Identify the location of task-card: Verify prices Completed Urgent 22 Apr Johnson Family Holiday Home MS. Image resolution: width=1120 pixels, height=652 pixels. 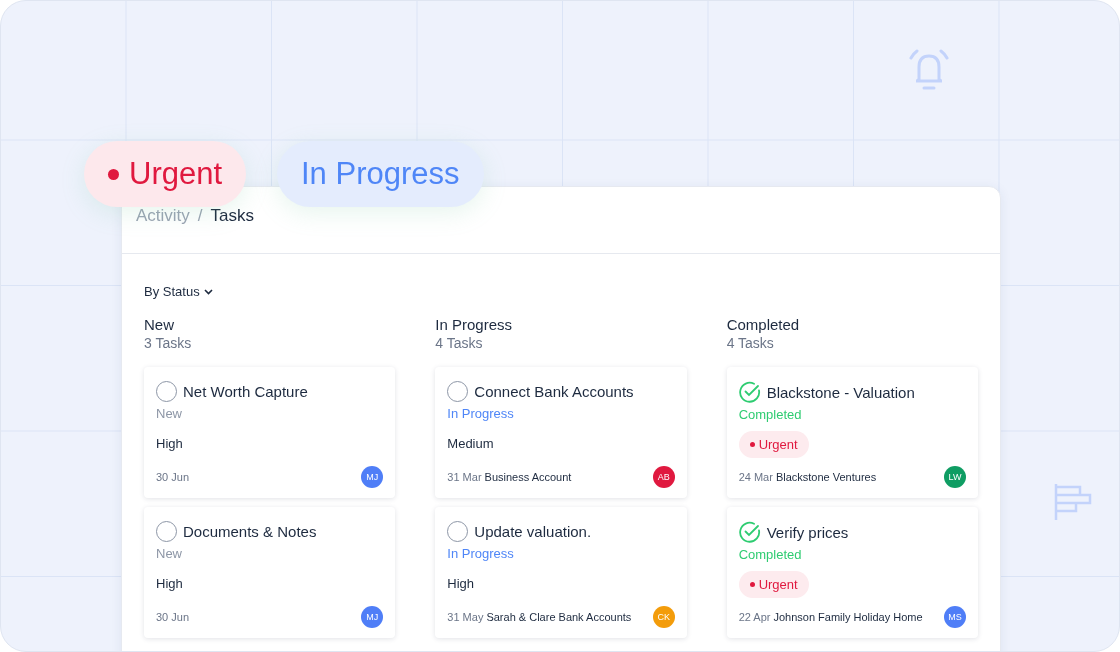
(852, 572).